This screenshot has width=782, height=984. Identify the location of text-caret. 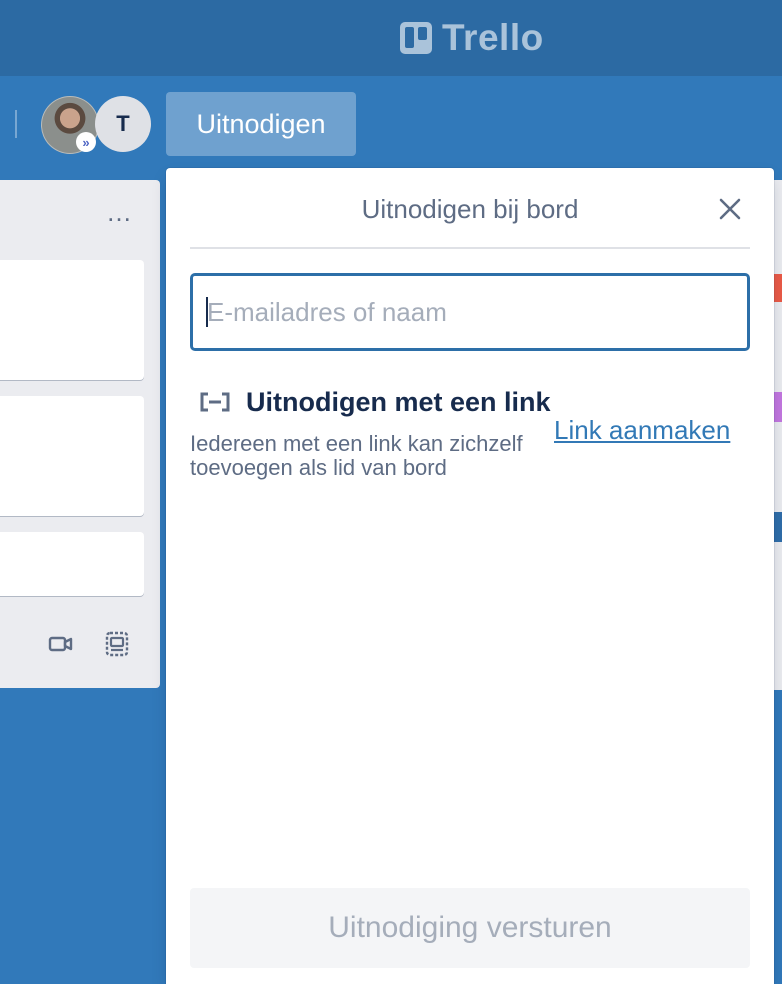
(207, 312).